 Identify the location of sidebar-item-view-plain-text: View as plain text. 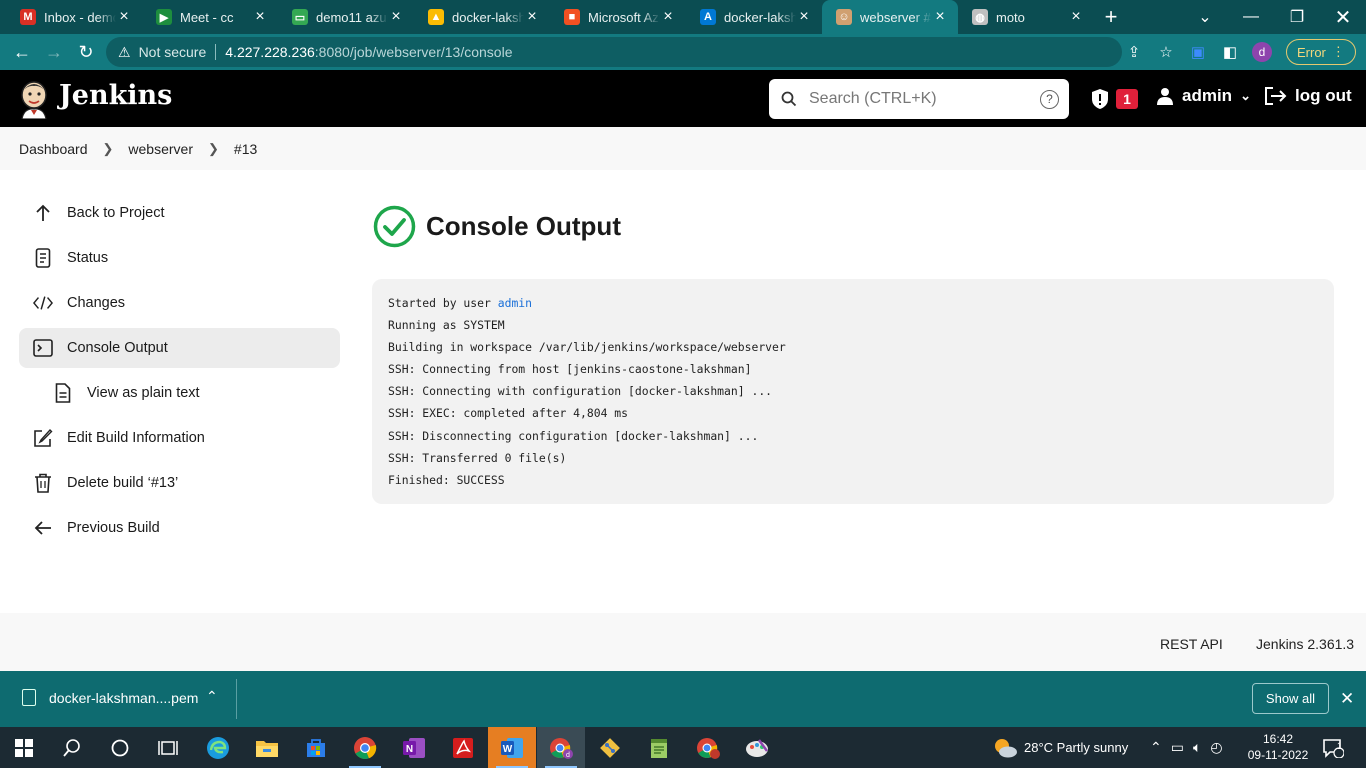
(179, 393).